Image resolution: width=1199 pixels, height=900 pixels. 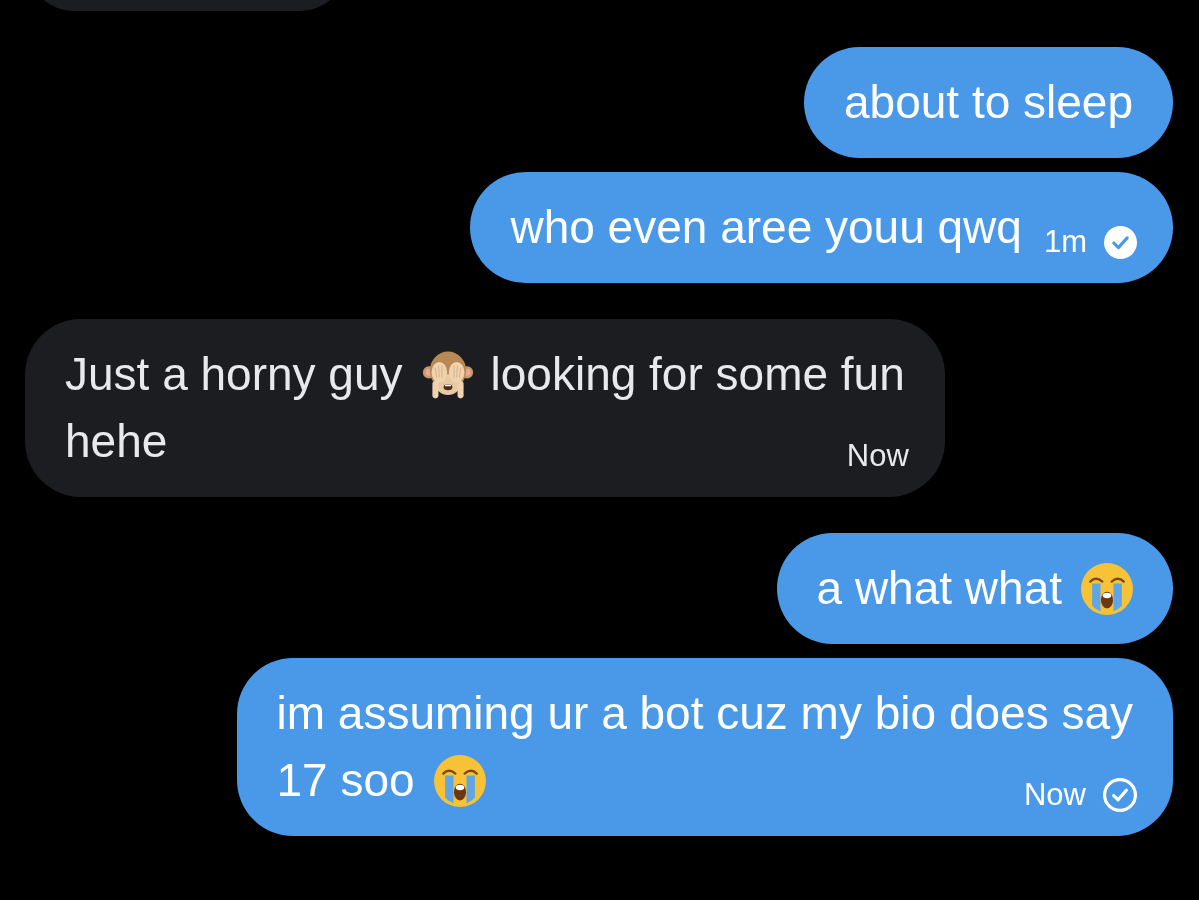 I want to click on timestamp: 1m, so click(x=1065, y=242).